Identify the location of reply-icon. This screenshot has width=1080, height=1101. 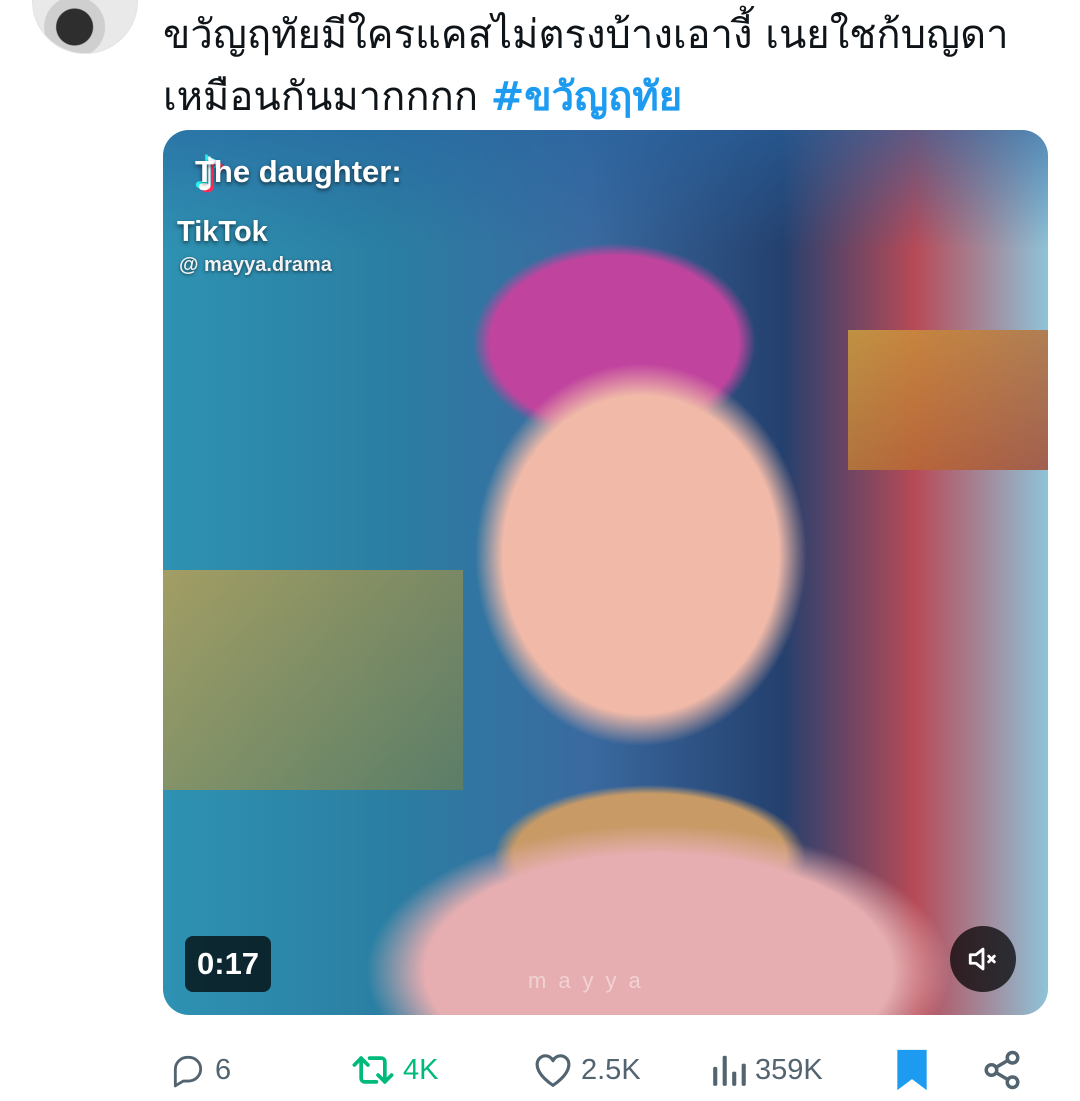
(188, 1071).